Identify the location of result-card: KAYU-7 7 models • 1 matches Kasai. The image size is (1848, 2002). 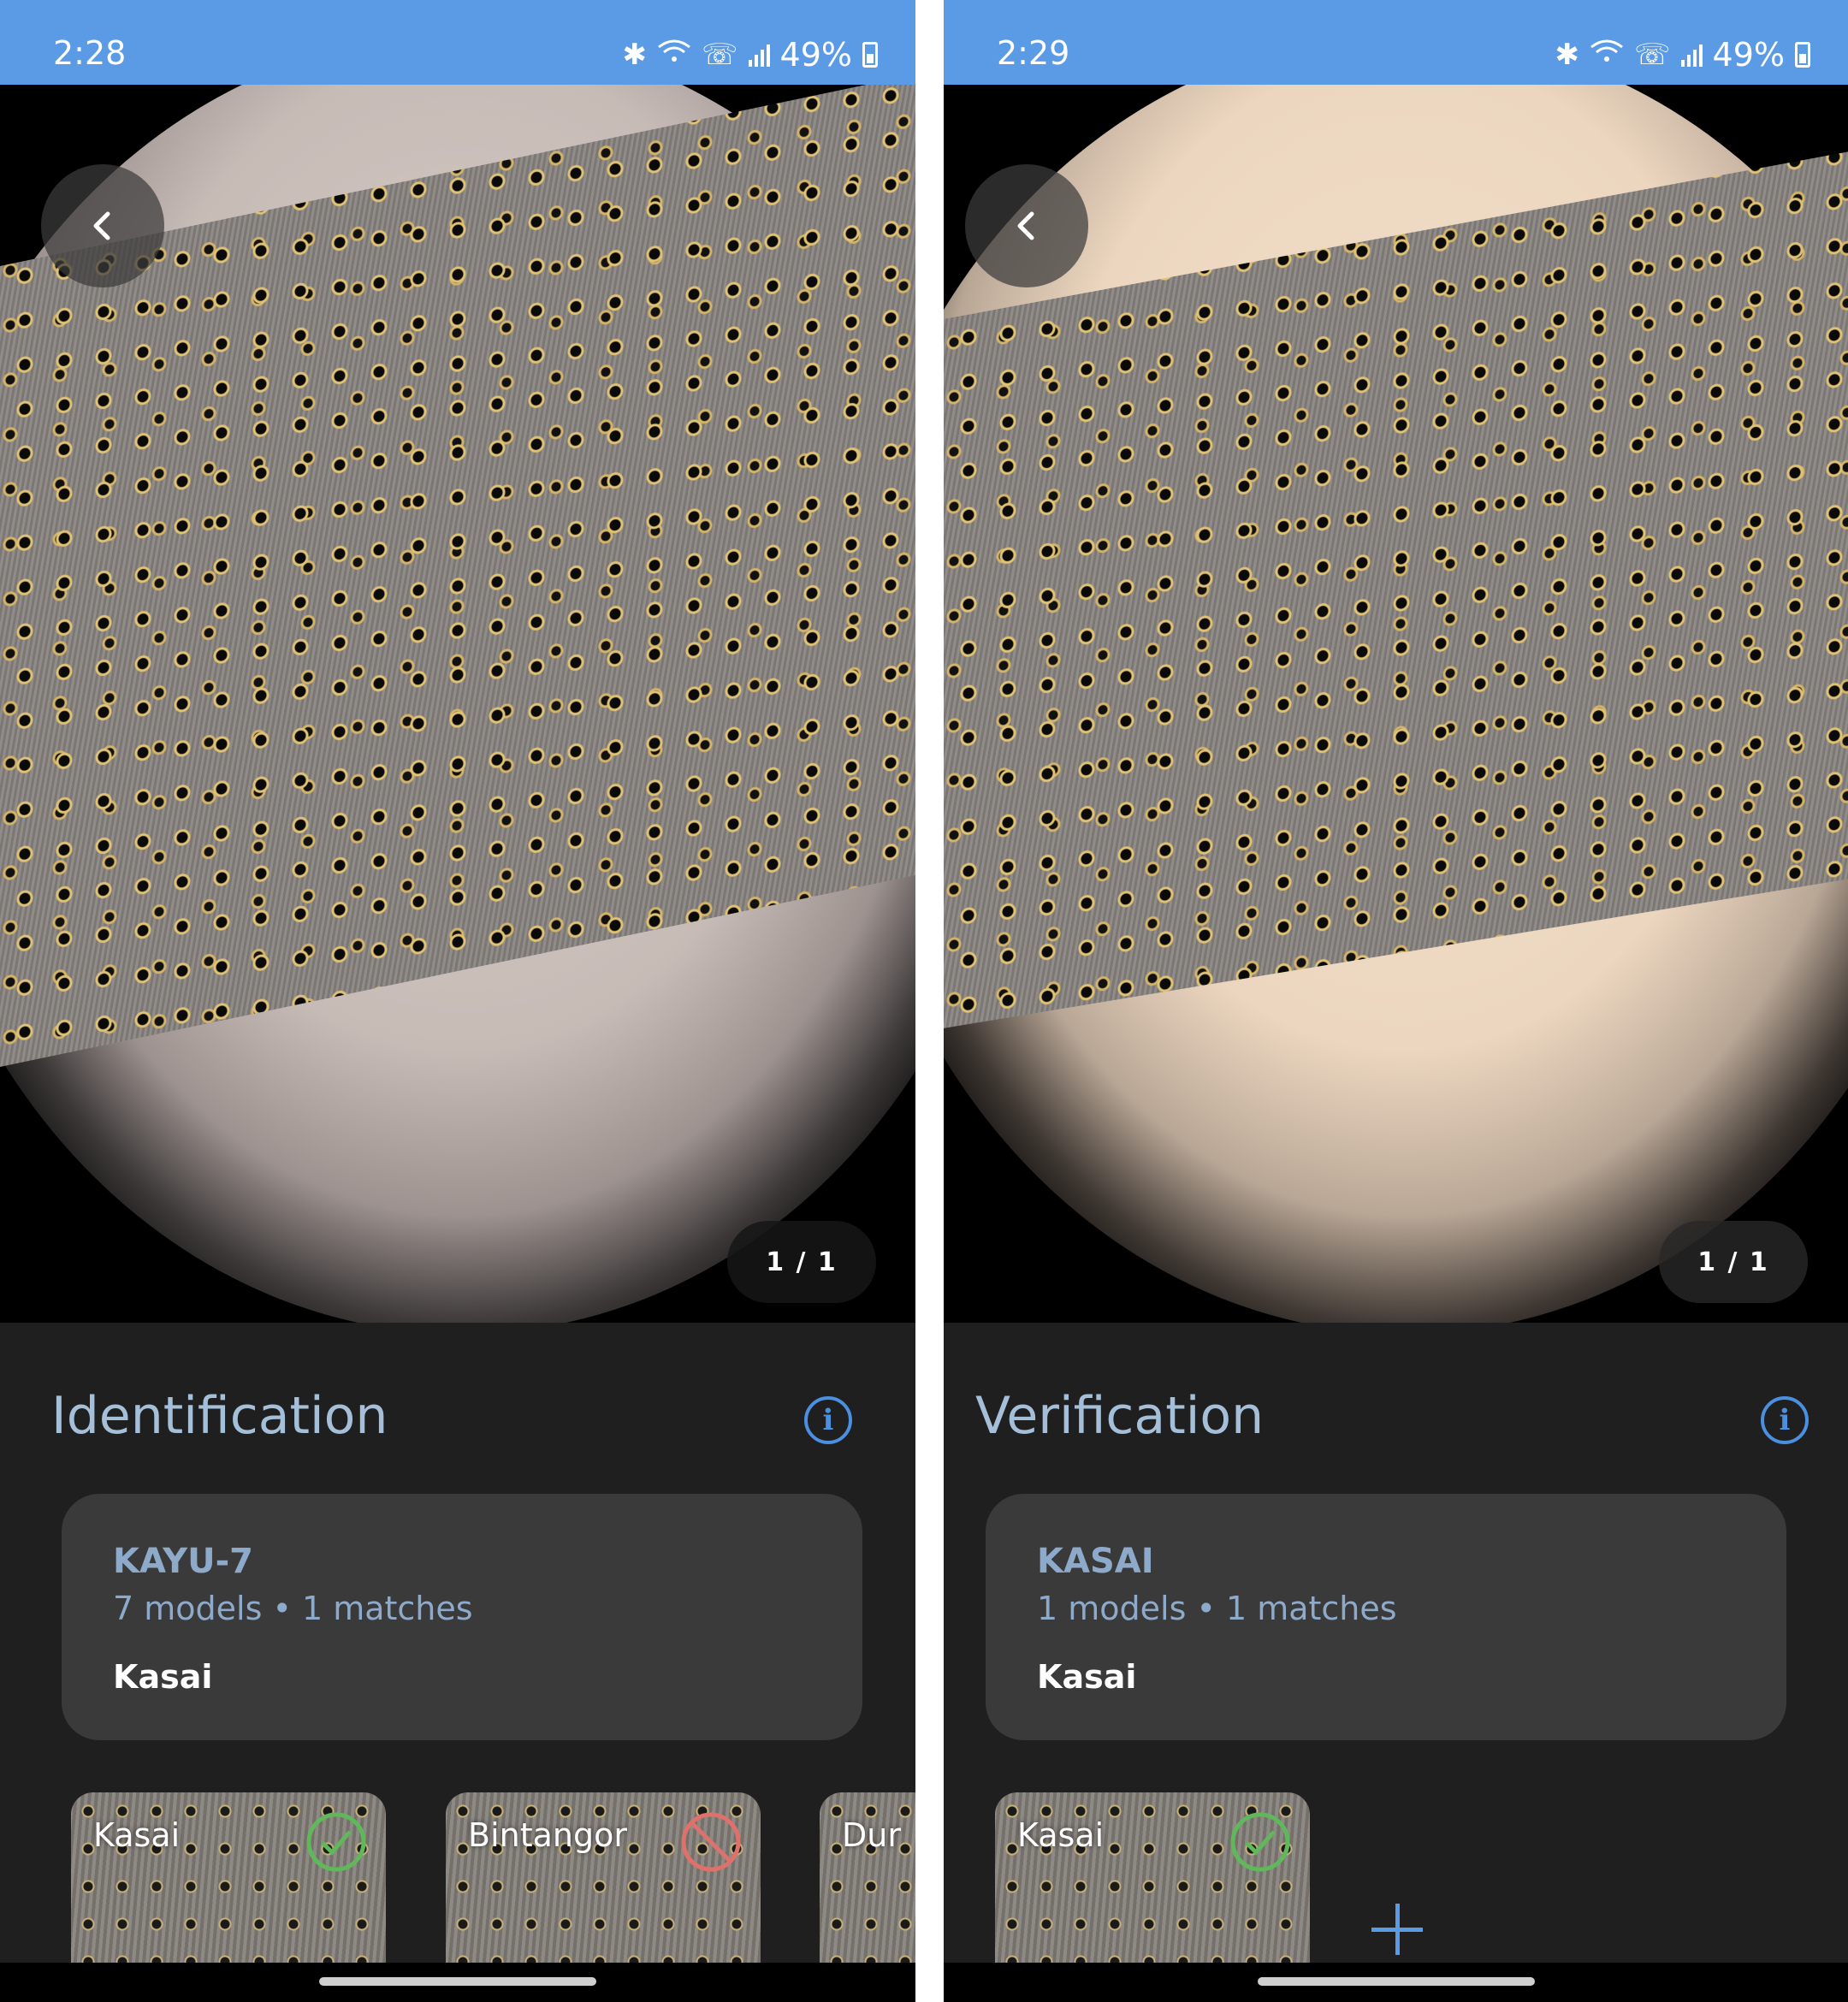
(462, 1617).